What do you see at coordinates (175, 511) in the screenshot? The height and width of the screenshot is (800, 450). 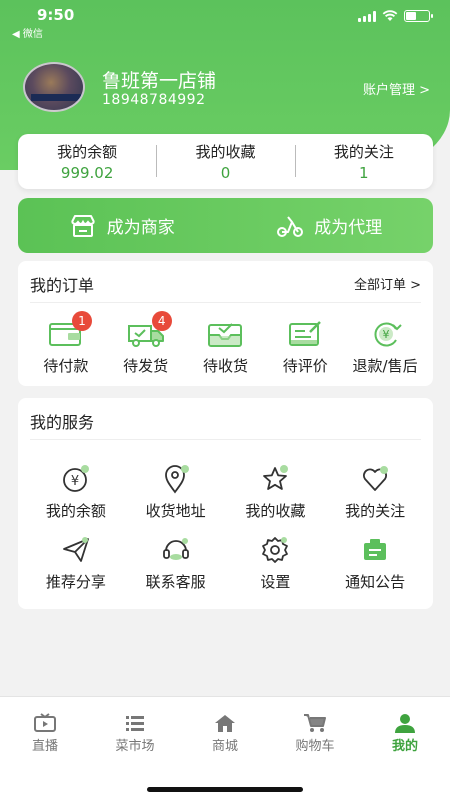 I see `service-label: 收货地址` at bounding box center [175, 511].